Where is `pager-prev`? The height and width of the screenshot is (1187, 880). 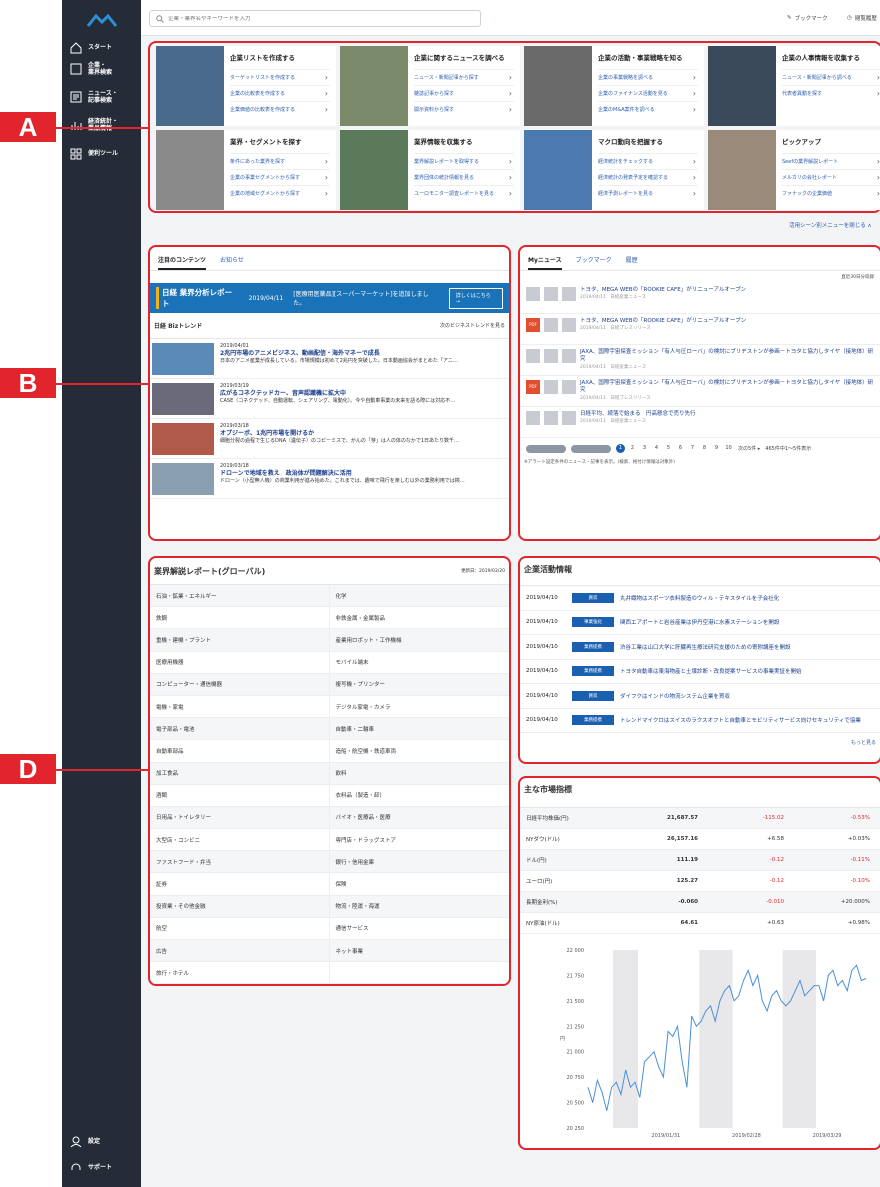
pager-prev is located at coordinates (591, 448).